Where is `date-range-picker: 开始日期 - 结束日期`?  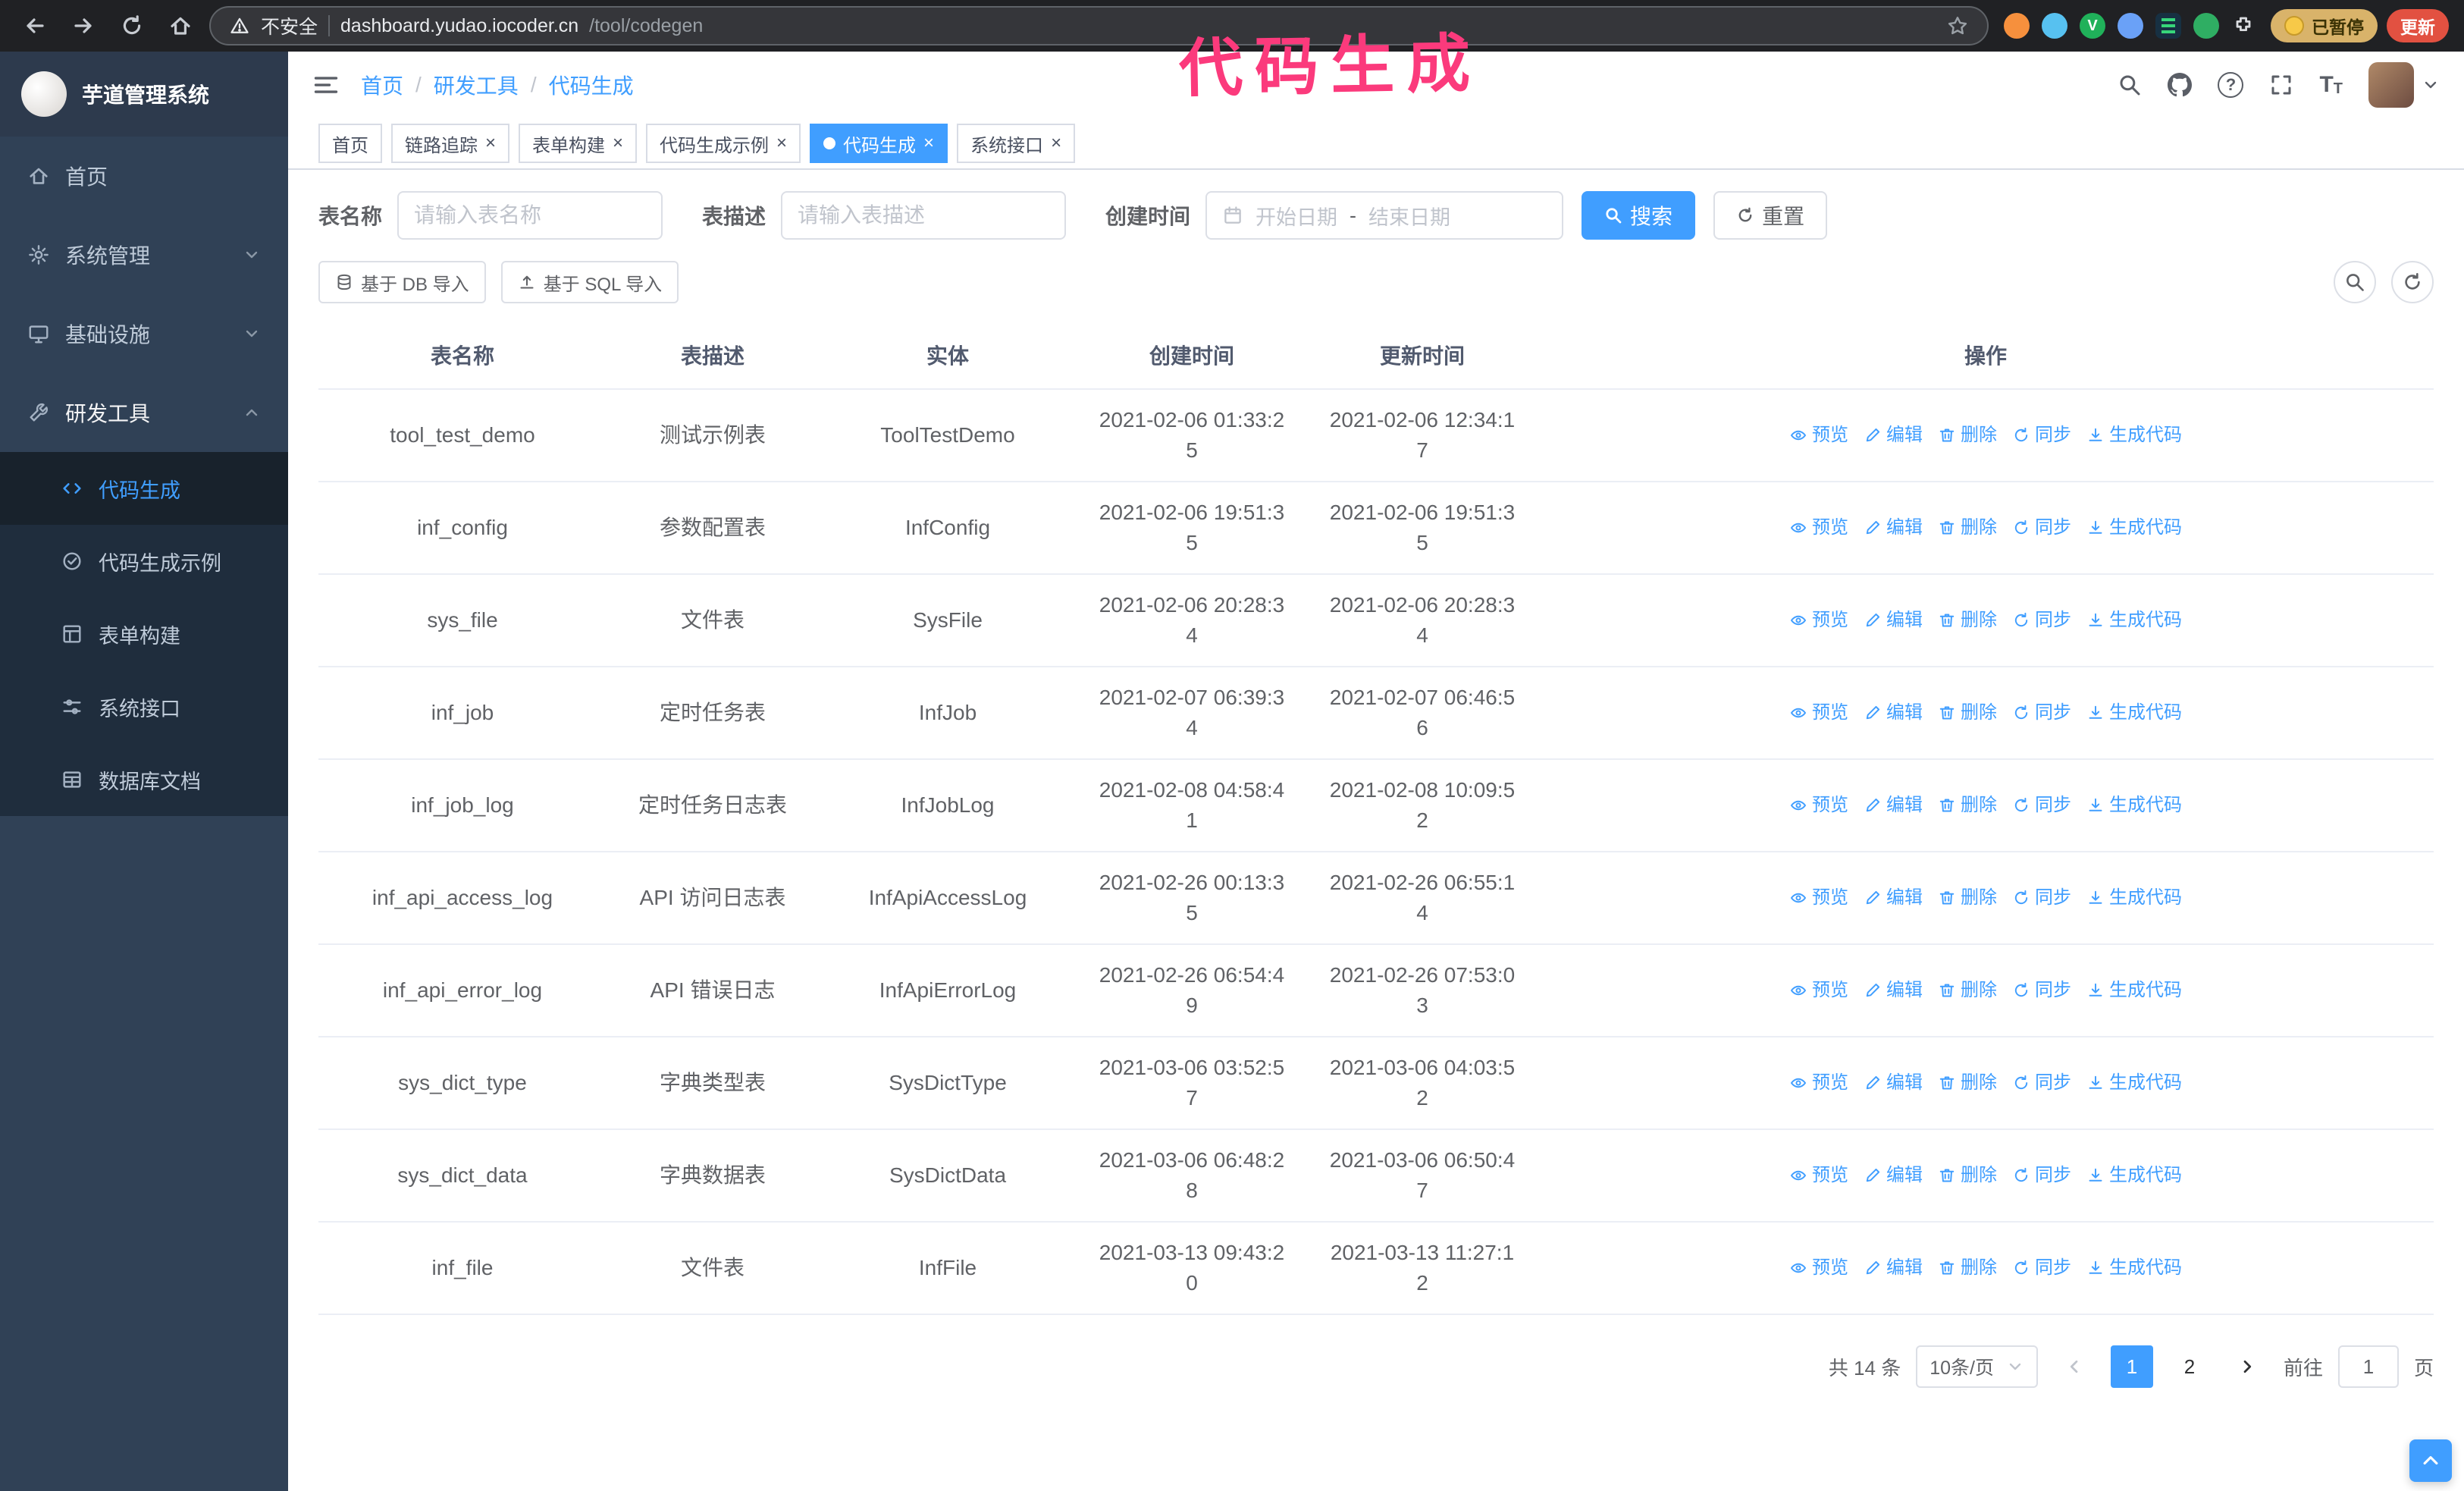
date-range-picker: 开始日期 - 结束日期 is located at coordinates (1384, 215).